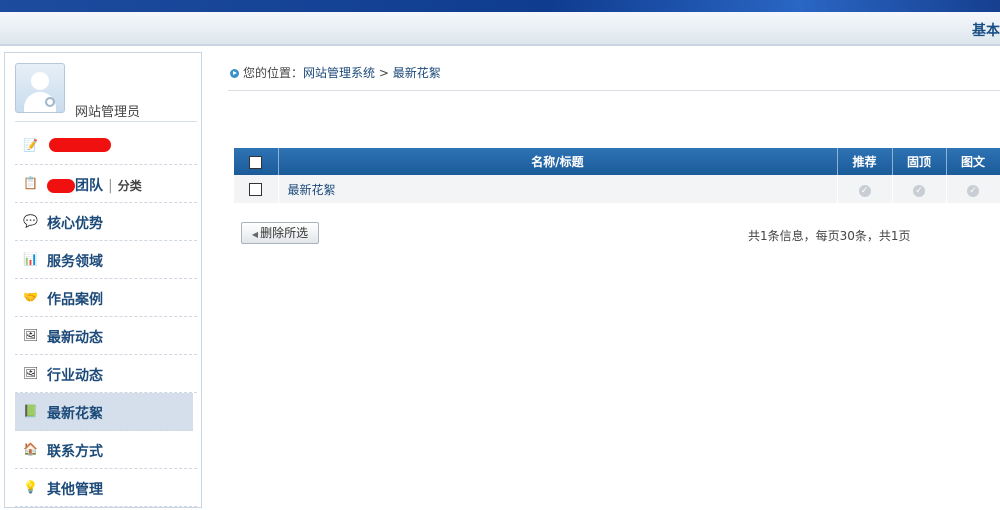 The width and height of the screenshot is (1000, 510). I want to click on header-right-label: 基本, so click(986, 30).